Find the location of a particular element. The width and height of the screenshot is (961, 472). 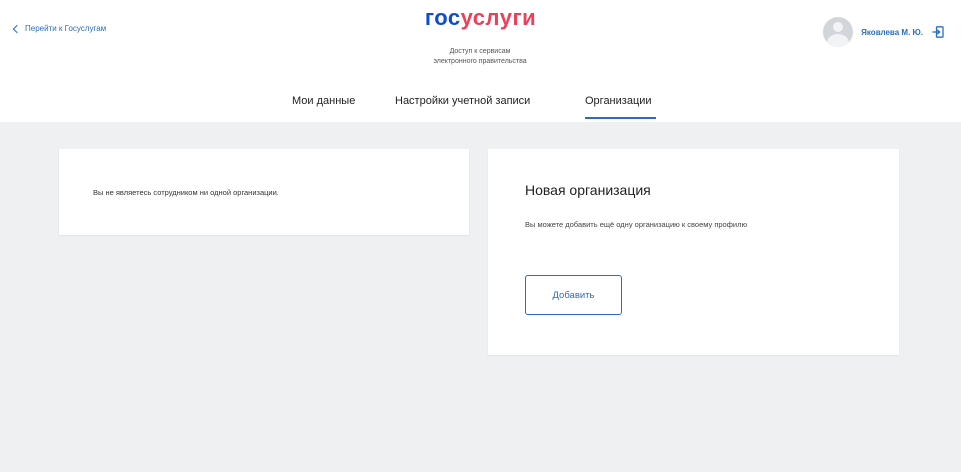

new-organization-title: Новая организация is located at coordinates (588, 190).